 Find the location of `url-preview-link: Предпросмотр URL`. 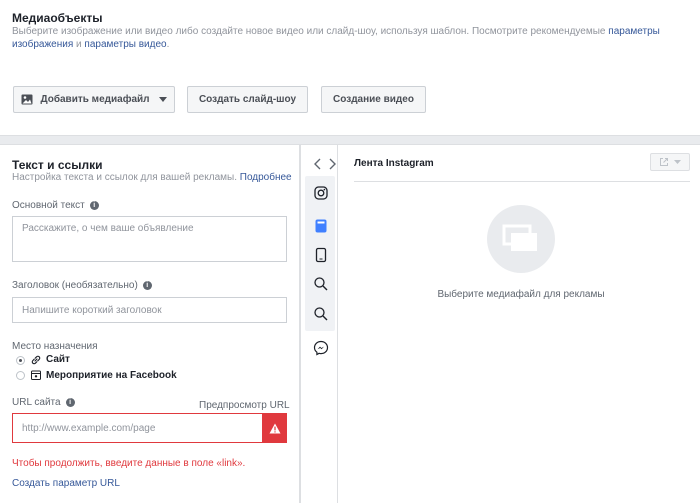

url-preview-link: Предпросмотр URL is located at coordinates (244, 405).